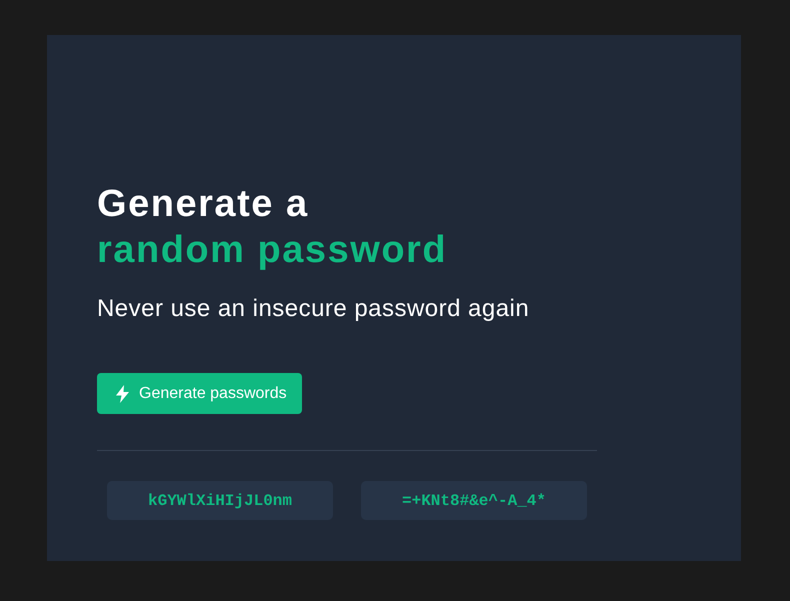 The image size is (790, 601). Describe the element at coordinates (474, 500) in the screenshot. I see `password-chip: =+KNt8#&e^-A_4*` at that location.